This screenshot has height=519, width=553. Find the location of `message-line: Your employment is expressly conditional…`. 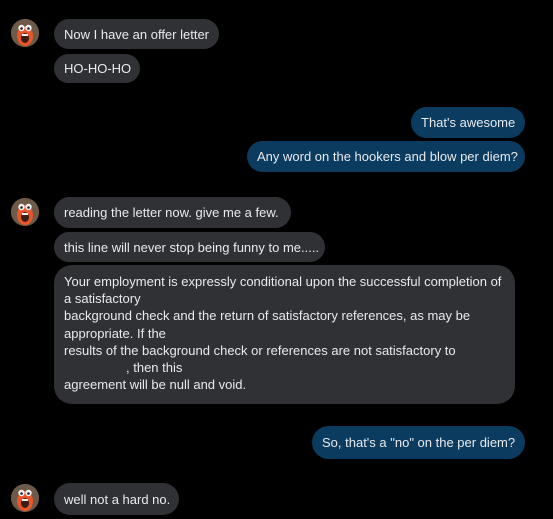

message-line: Your employment is expressly conditional… is located at coordinates (283, 281).